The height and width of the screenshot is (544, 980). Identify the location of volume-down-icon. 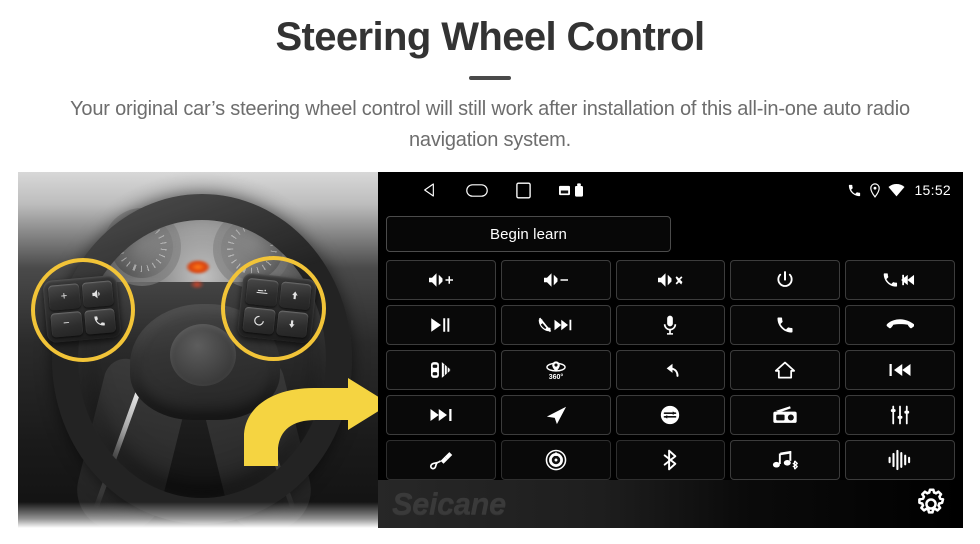
(555, 280).